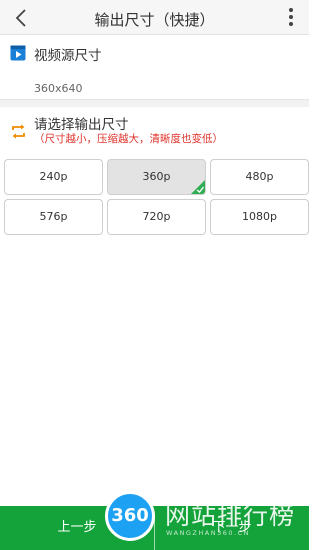  Describe the element at coordinates (154, 53) in the screenshot. I see `source-size-header: 视频源尺寸` at that location.